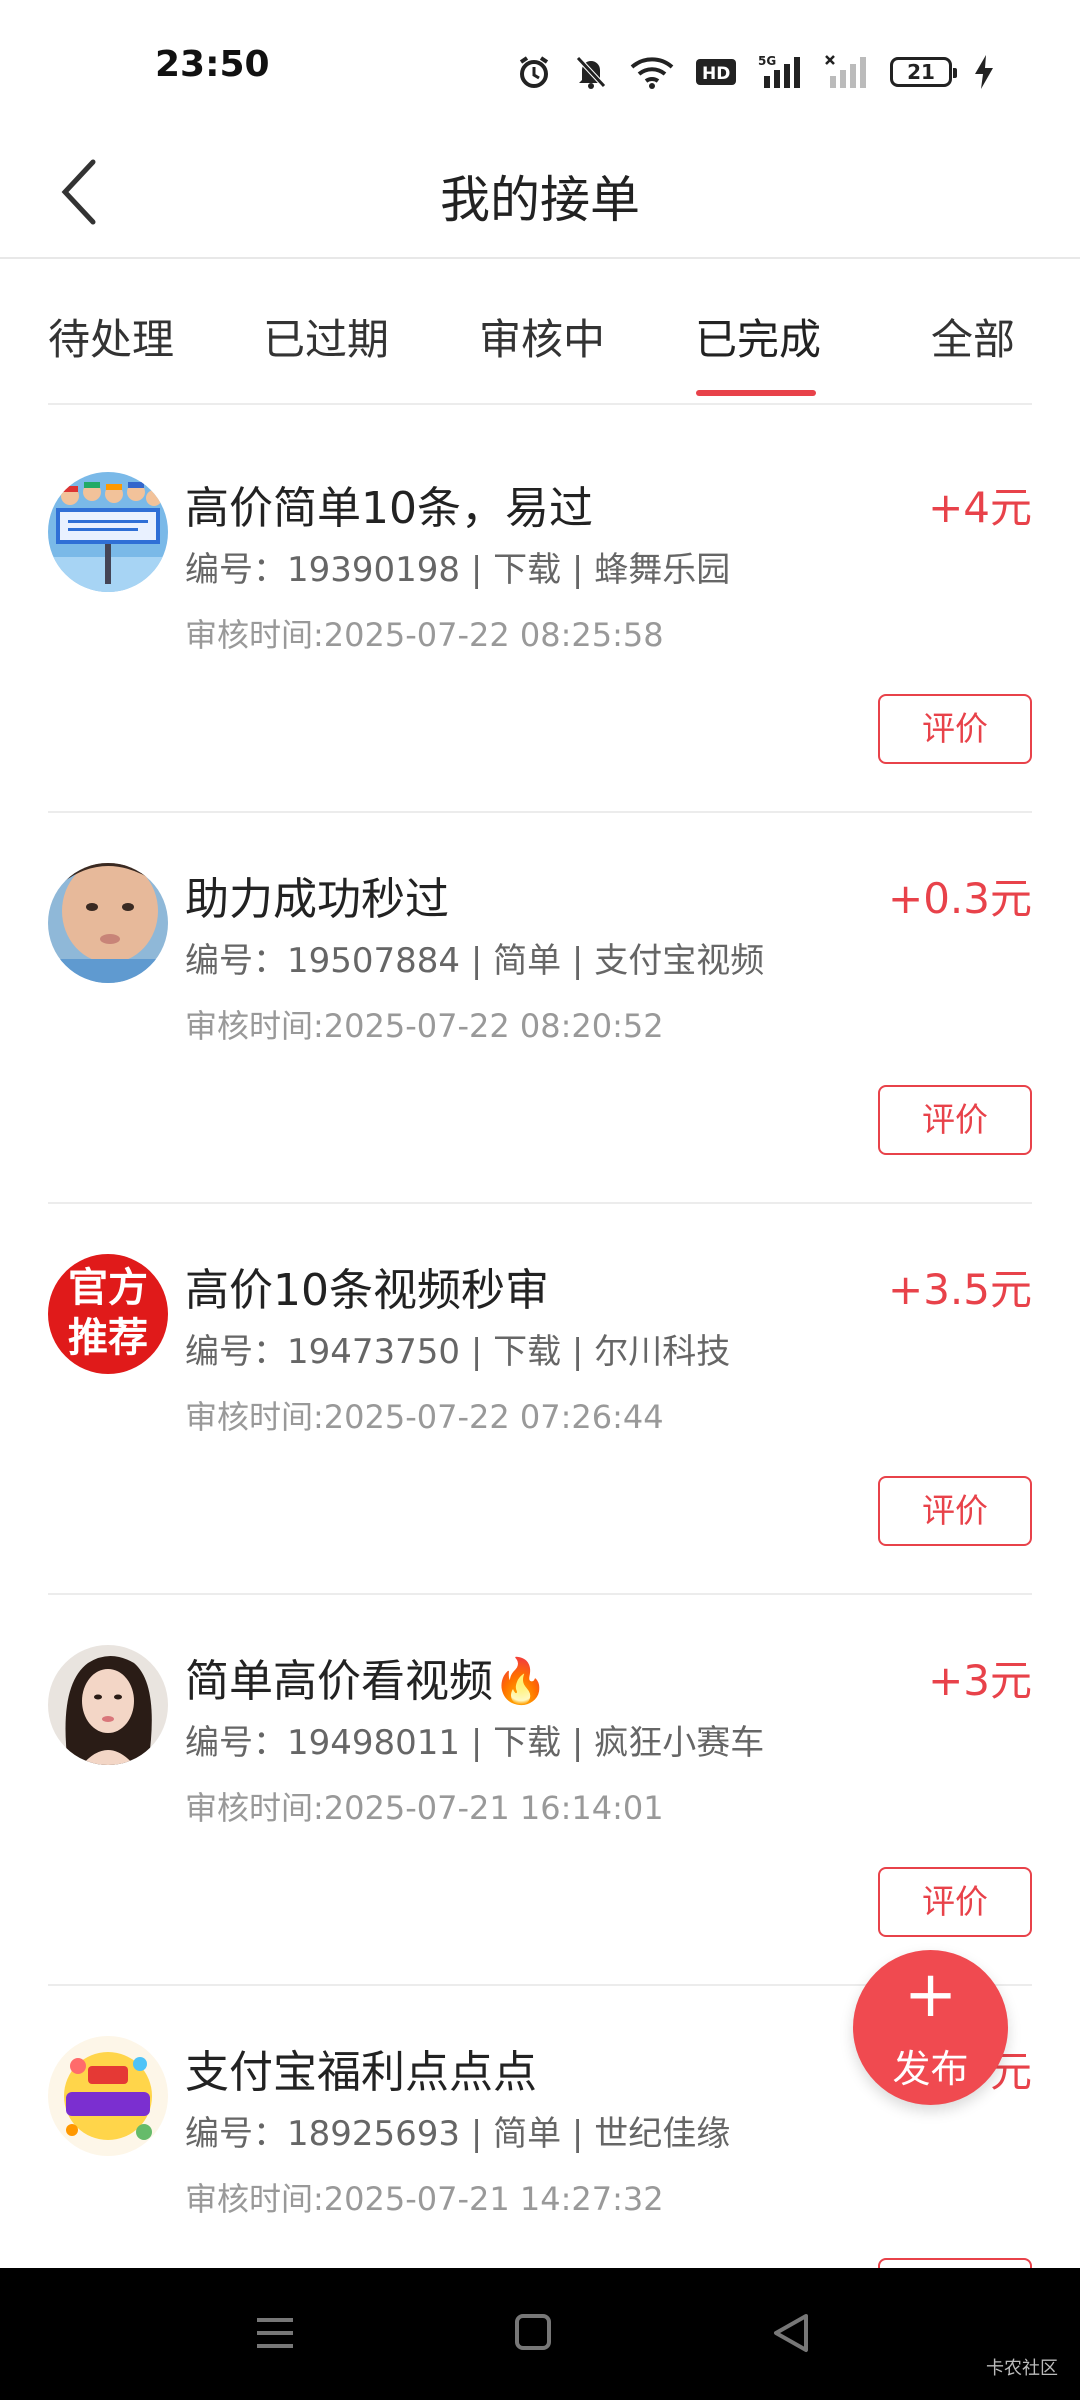 Image resolution: width=1080 pixels, height=2400 pixels. I want to click on earn-money-avatar, so click(108, 2096).